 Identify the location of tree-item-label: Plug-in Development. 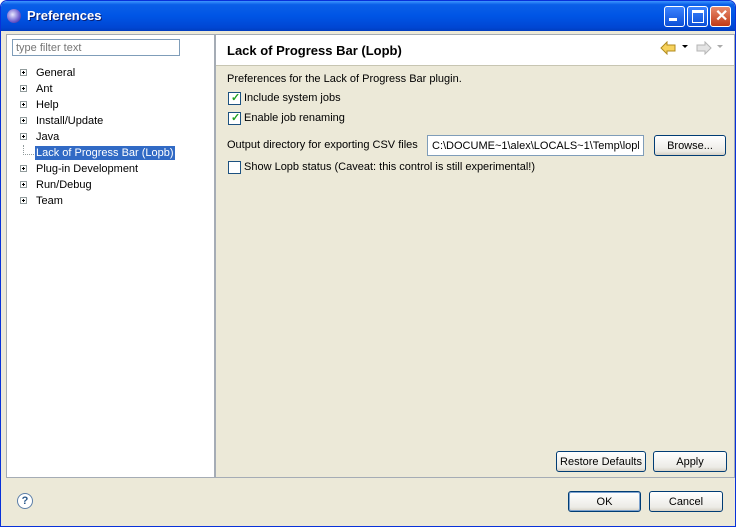
(87, 169).